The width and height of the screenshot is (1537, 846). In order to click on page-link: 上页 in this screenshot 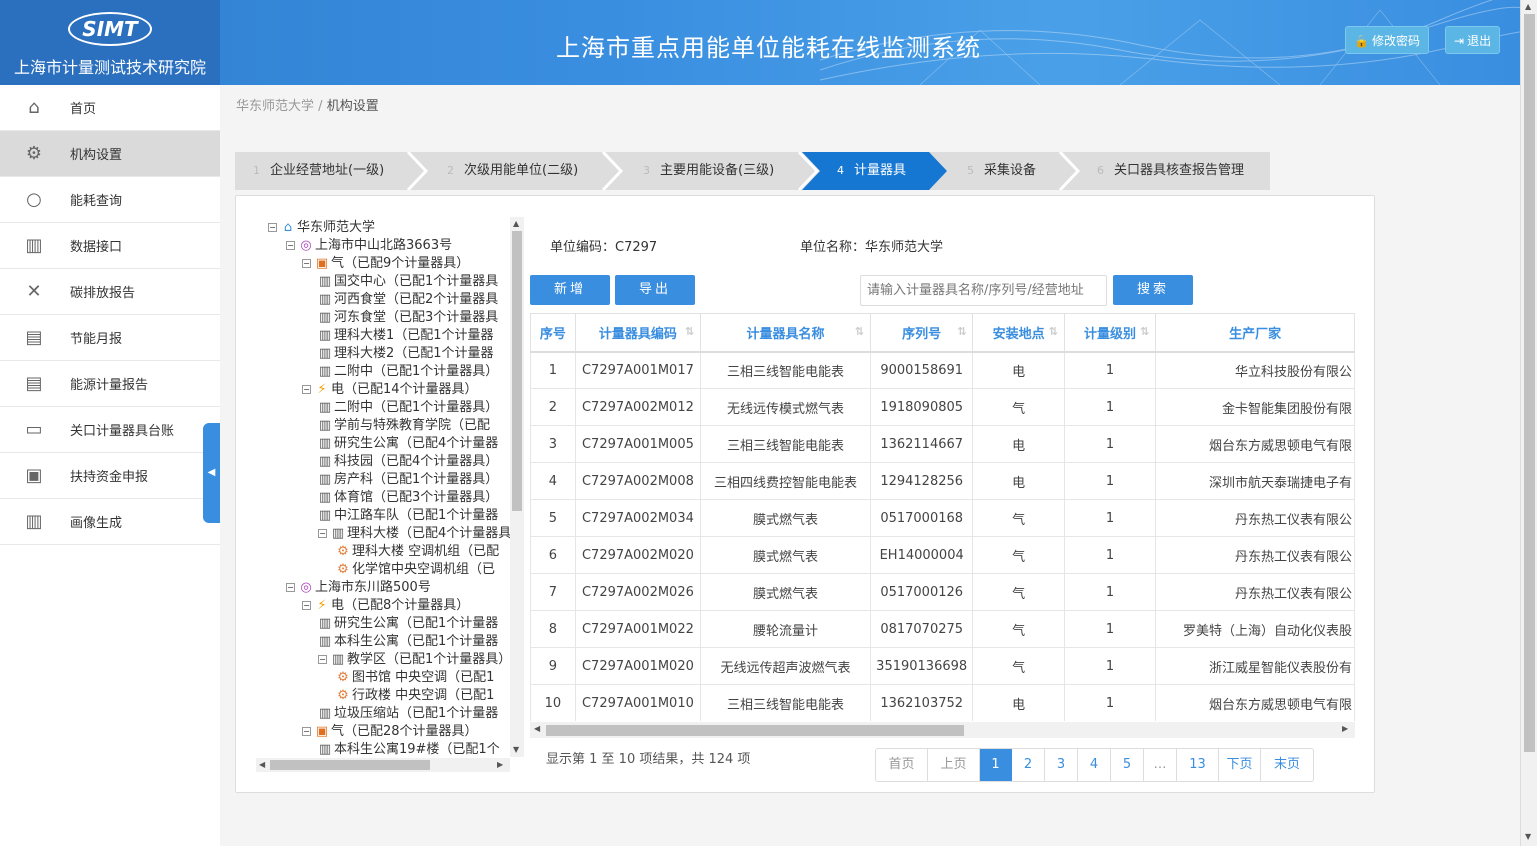, I will do `click(954, 765)`.